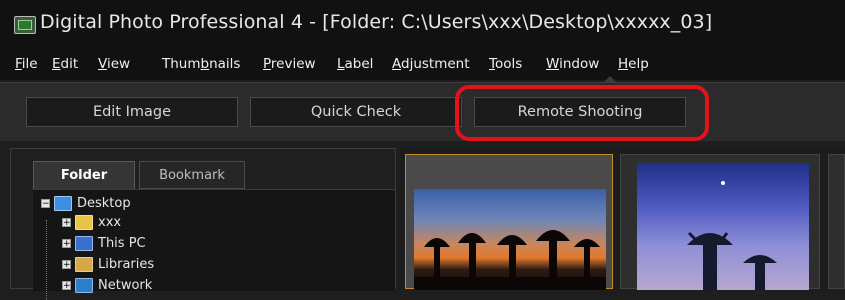 The height and width of the screenshot is (300, 845). Describe the element at coordinates (25, 25) in the screenshot. I see `app-icon` at that location.